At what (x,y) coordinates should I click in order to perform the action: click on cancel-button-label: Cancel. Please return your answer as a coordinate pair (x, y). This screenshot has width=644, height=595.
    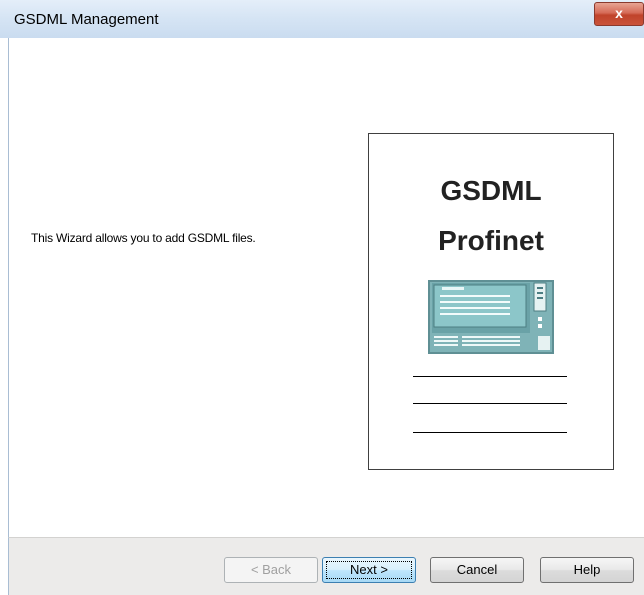
    Looking at the image, I should click on (477, 569).